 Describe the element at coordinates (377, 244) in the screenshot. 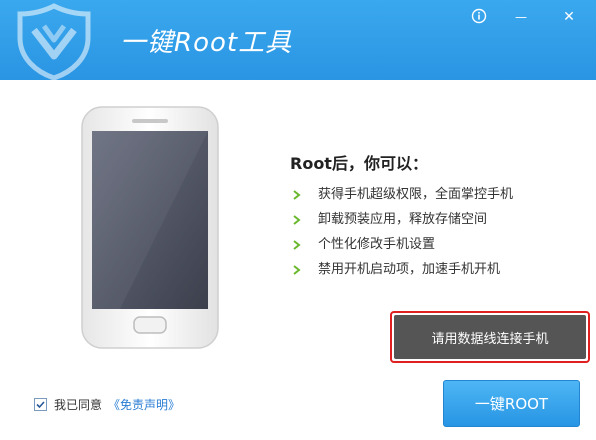

I see `feature-text: 个性化修改手机设置` at that location.